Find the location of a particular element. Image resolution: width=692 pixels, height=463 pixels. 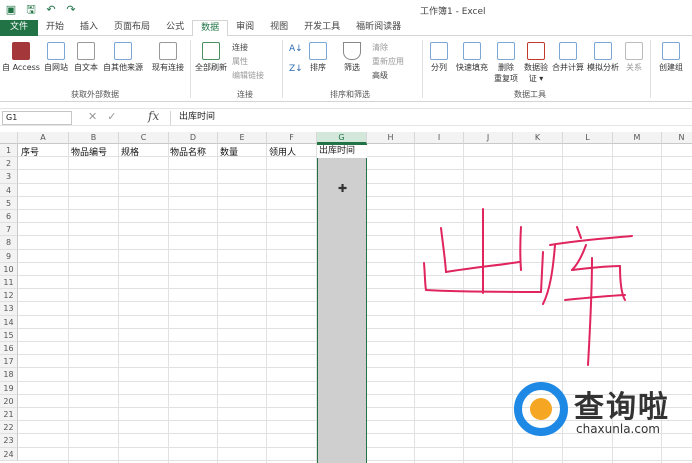

sort-az-icon: A↓ is located at coordinates (296, 49).